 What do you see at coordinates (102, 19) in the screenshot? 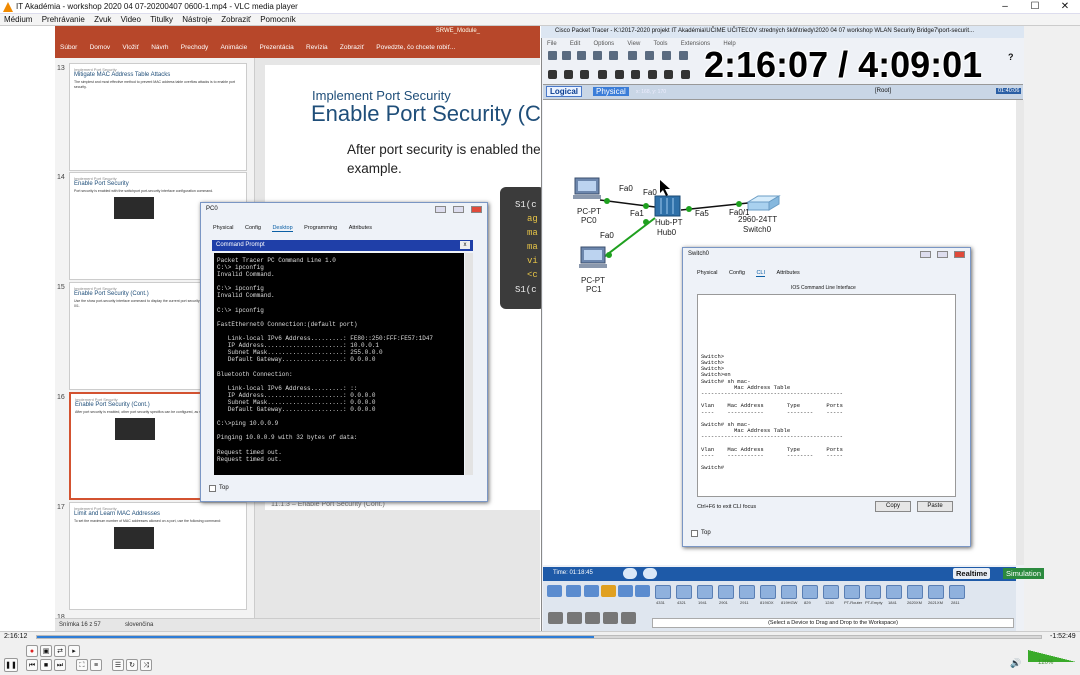
I see `menu-item-audio: Zvuk` at bounding box center [102, 19].